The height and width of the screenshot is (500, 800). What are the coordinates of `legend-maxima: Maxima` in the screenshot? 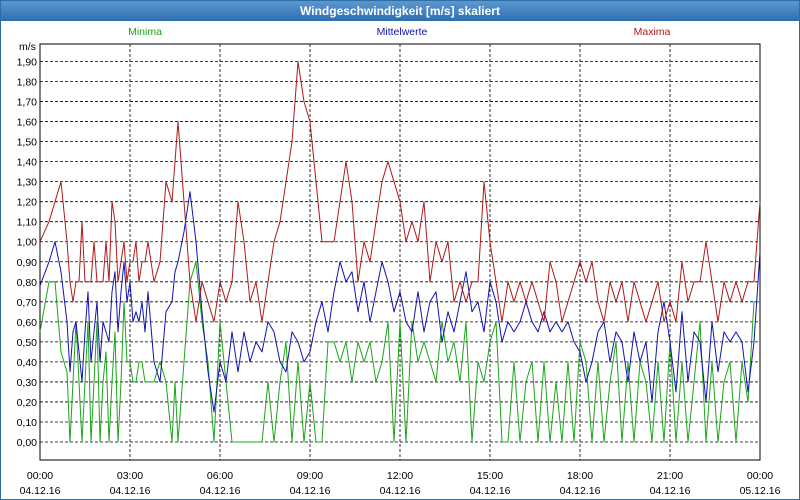 It's located at (652, 32).